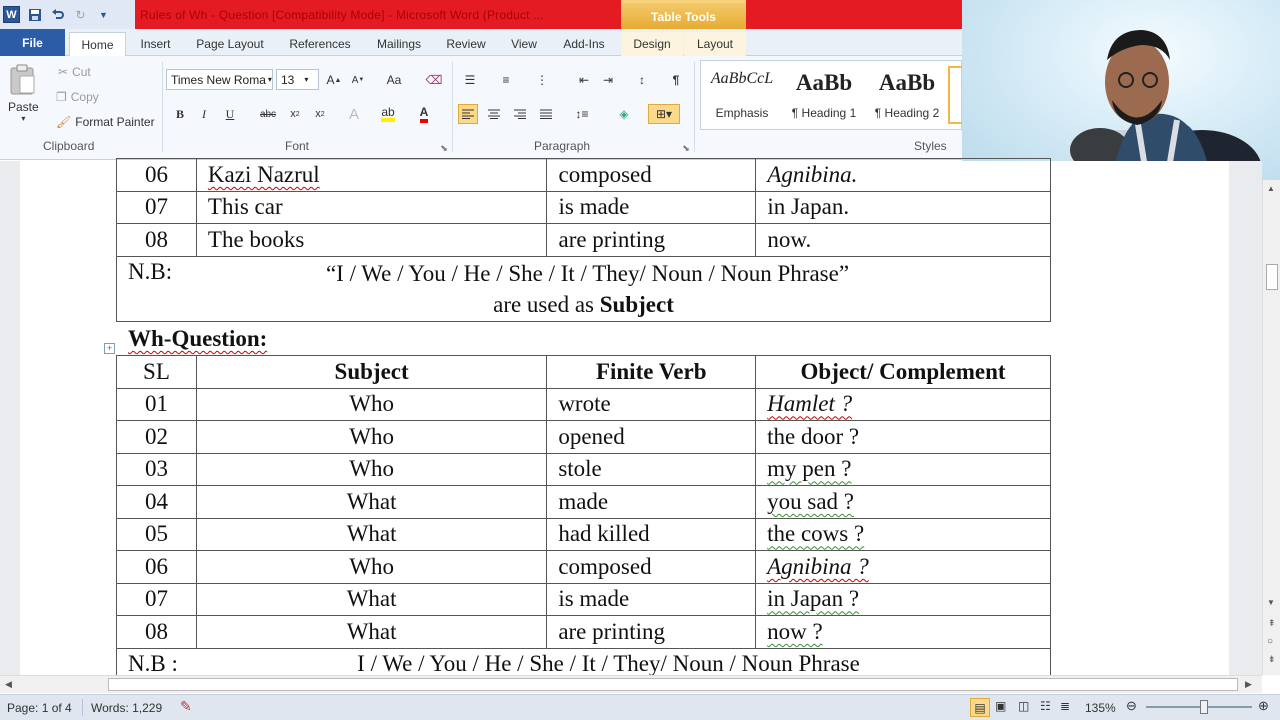  What do you see at coordinates (74, 72) in the screenshot?
I see `cut-button: ✂ Cut` at bounding box center [74, 72].